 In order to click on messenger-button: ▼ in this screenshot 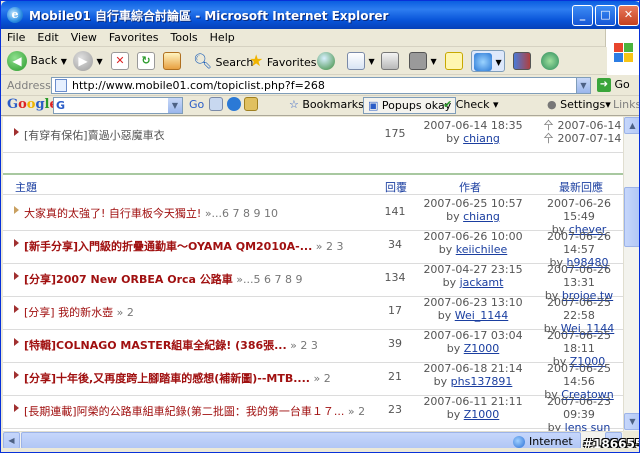, I will do `click(488, 61)`.